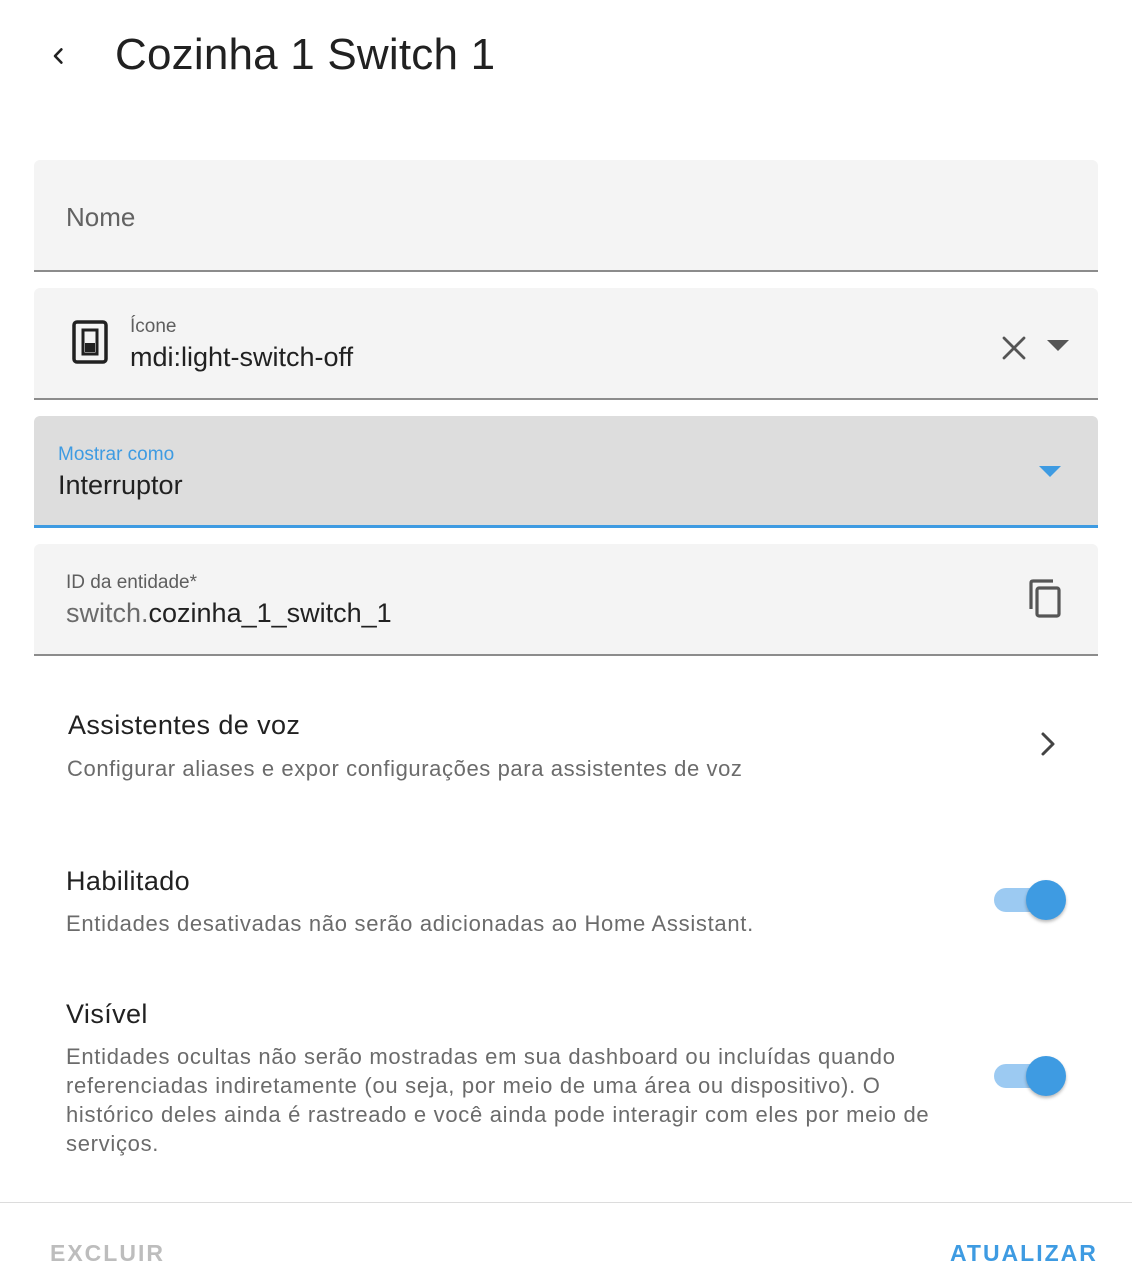  What do you see at coordinates (101, 217) in the screenshot?
I see `name-placeholder: Nome` at bounding box center [101, 217].